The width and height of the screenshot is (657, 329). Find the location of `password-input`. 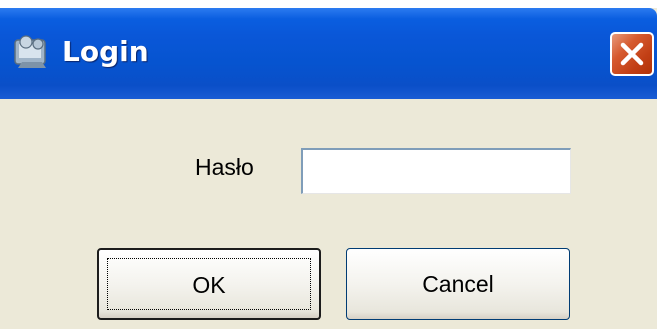

password-input is located at coordinates (436, 171).